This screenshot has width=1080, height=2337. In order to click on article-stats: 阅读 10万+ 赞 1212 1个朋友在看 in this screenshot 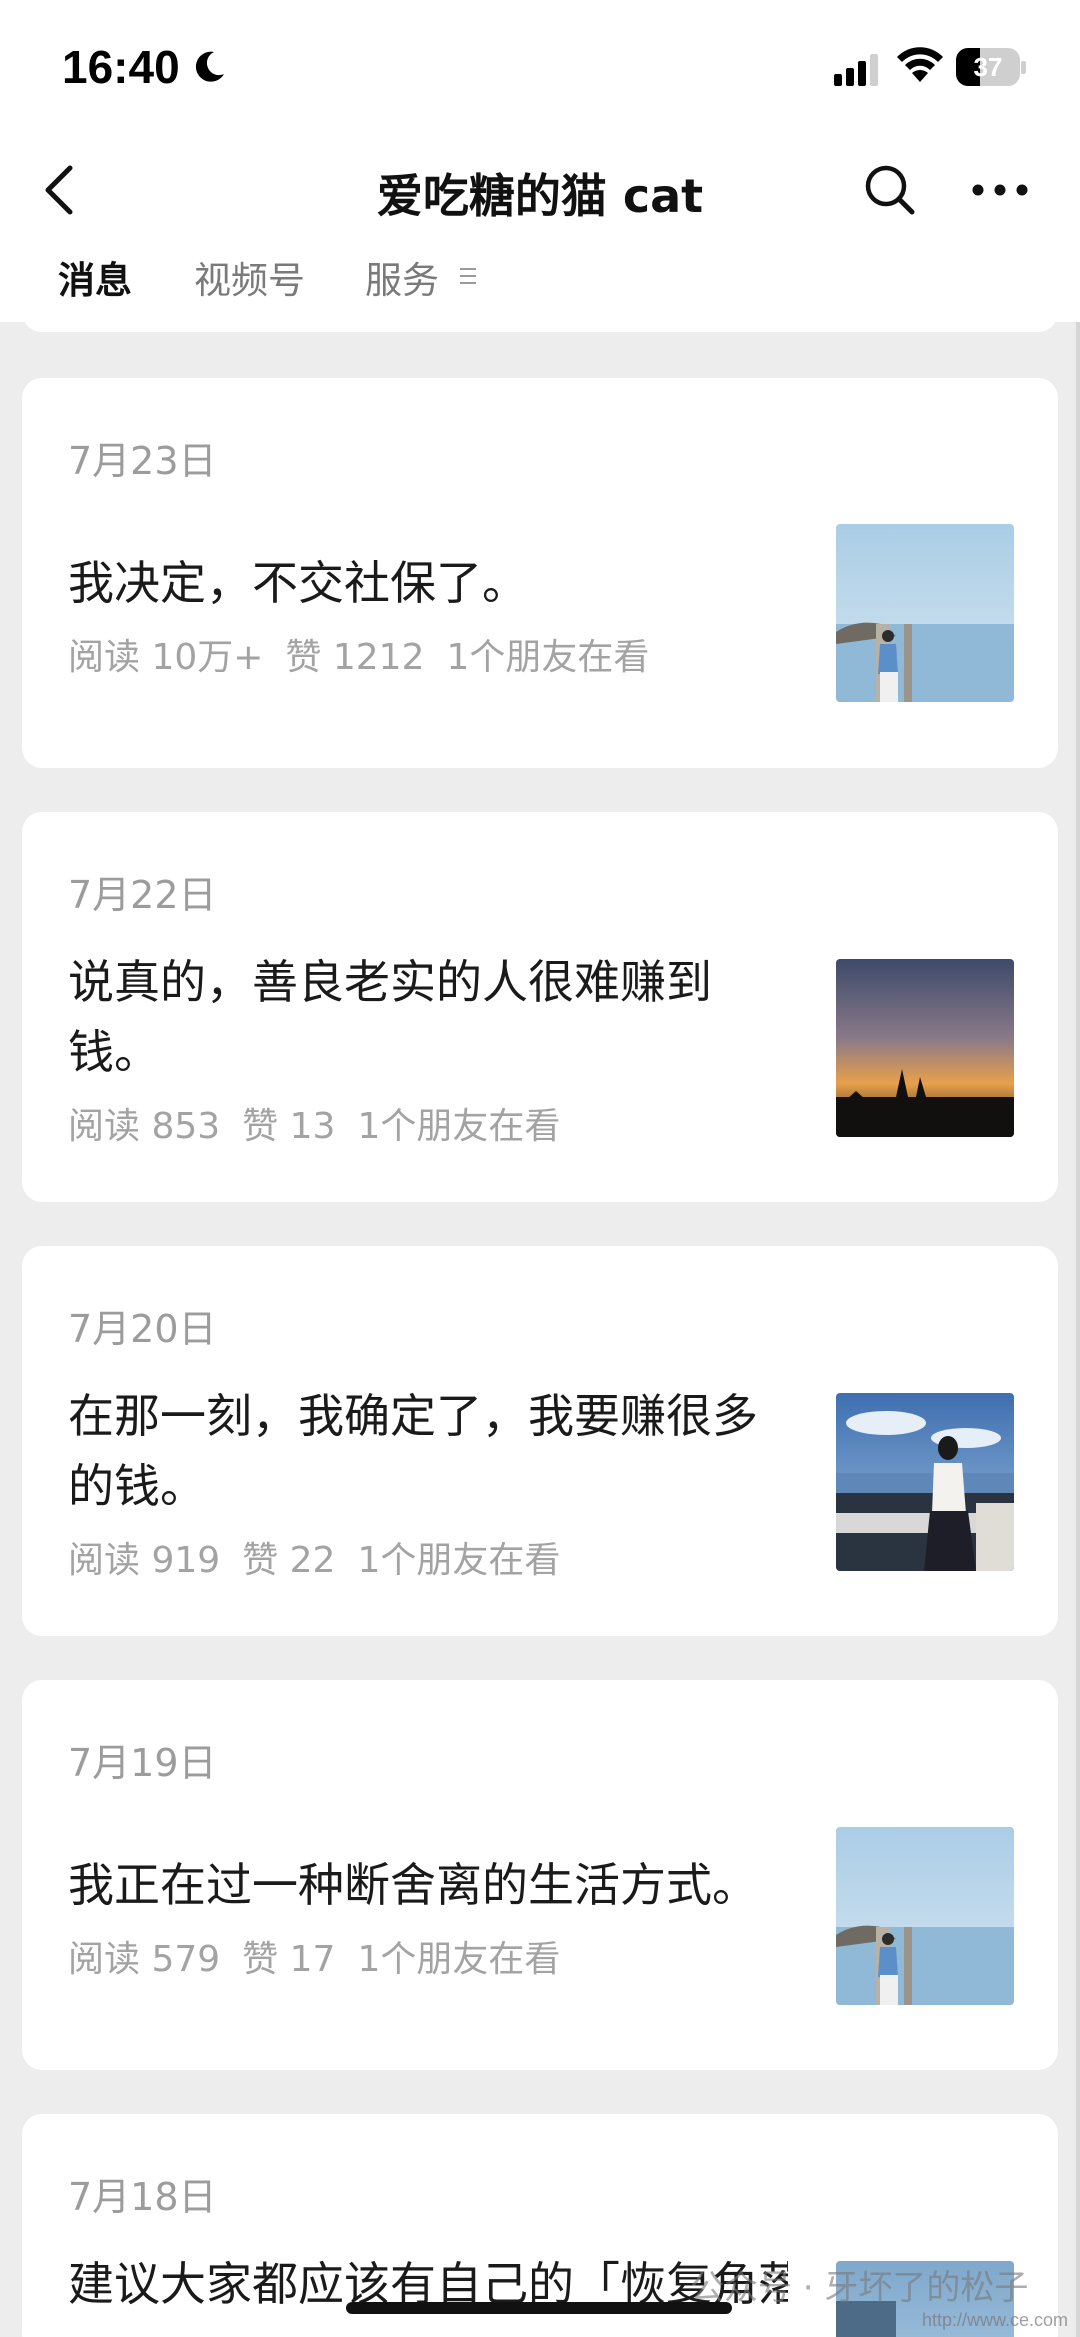, I will do `click(369, 654)`.